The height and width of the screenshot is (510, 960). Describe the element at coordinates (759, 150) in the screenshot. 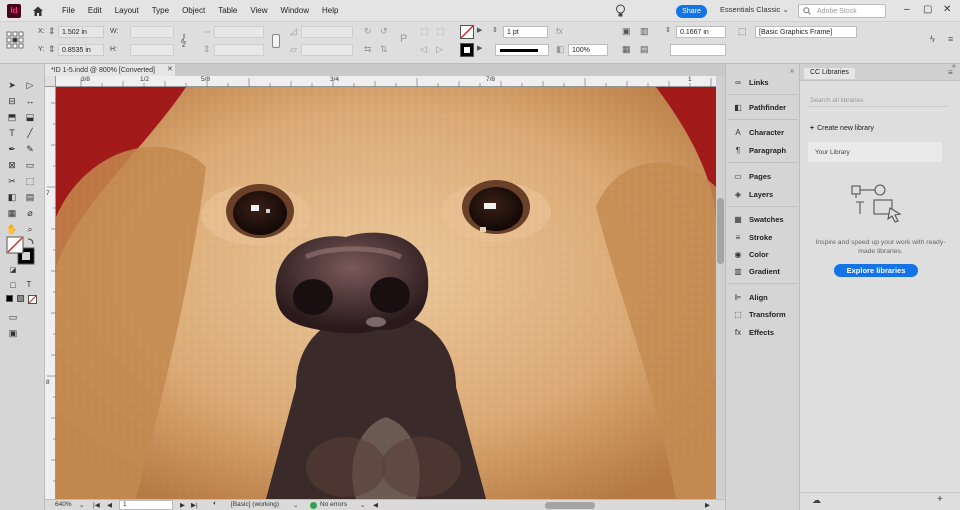

I see `panel-paragraph: ¶ Paragraph` at that location.